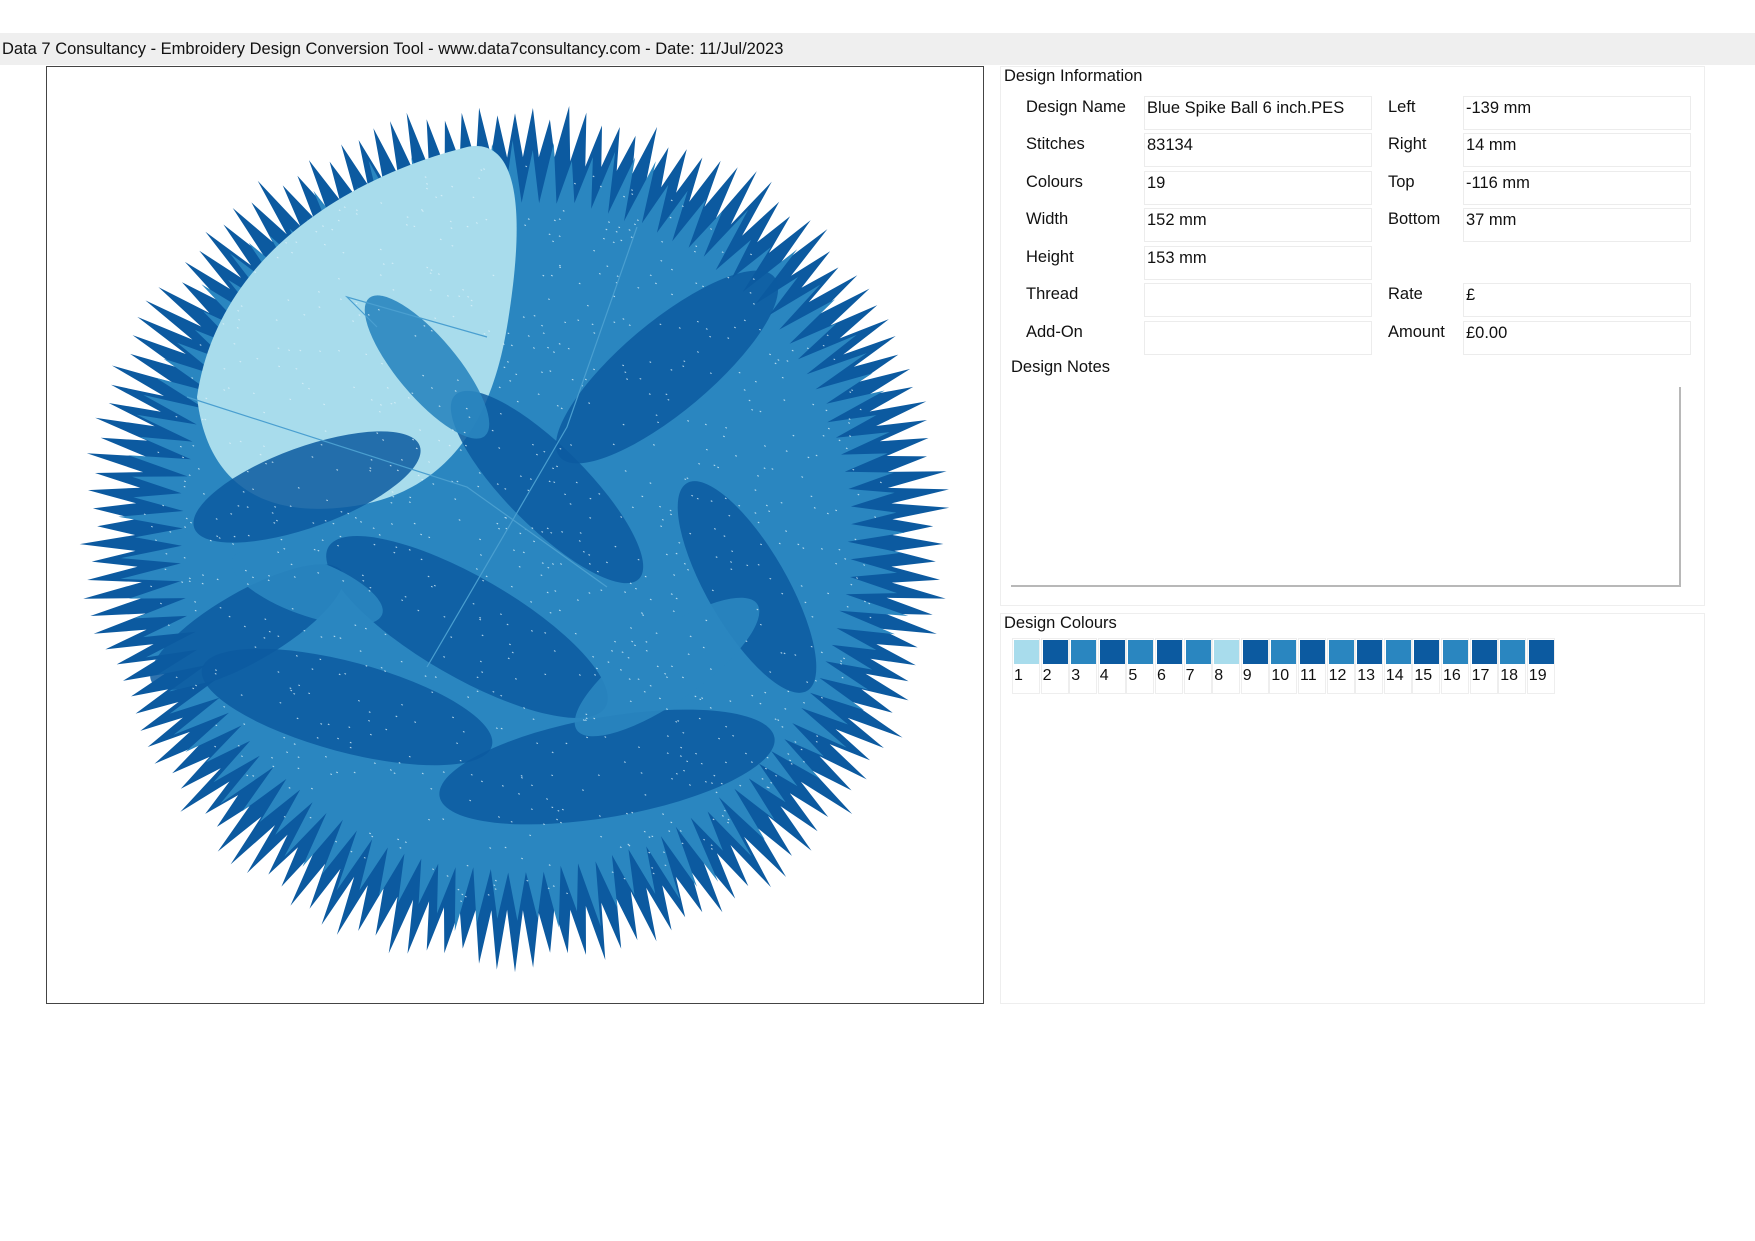 The width and height of the screenshot is (1755, 1241). What do you see at coordinates (1577, 300) in the screenshot?
I see `rate-field: £` at bounding box center [1577, 300].